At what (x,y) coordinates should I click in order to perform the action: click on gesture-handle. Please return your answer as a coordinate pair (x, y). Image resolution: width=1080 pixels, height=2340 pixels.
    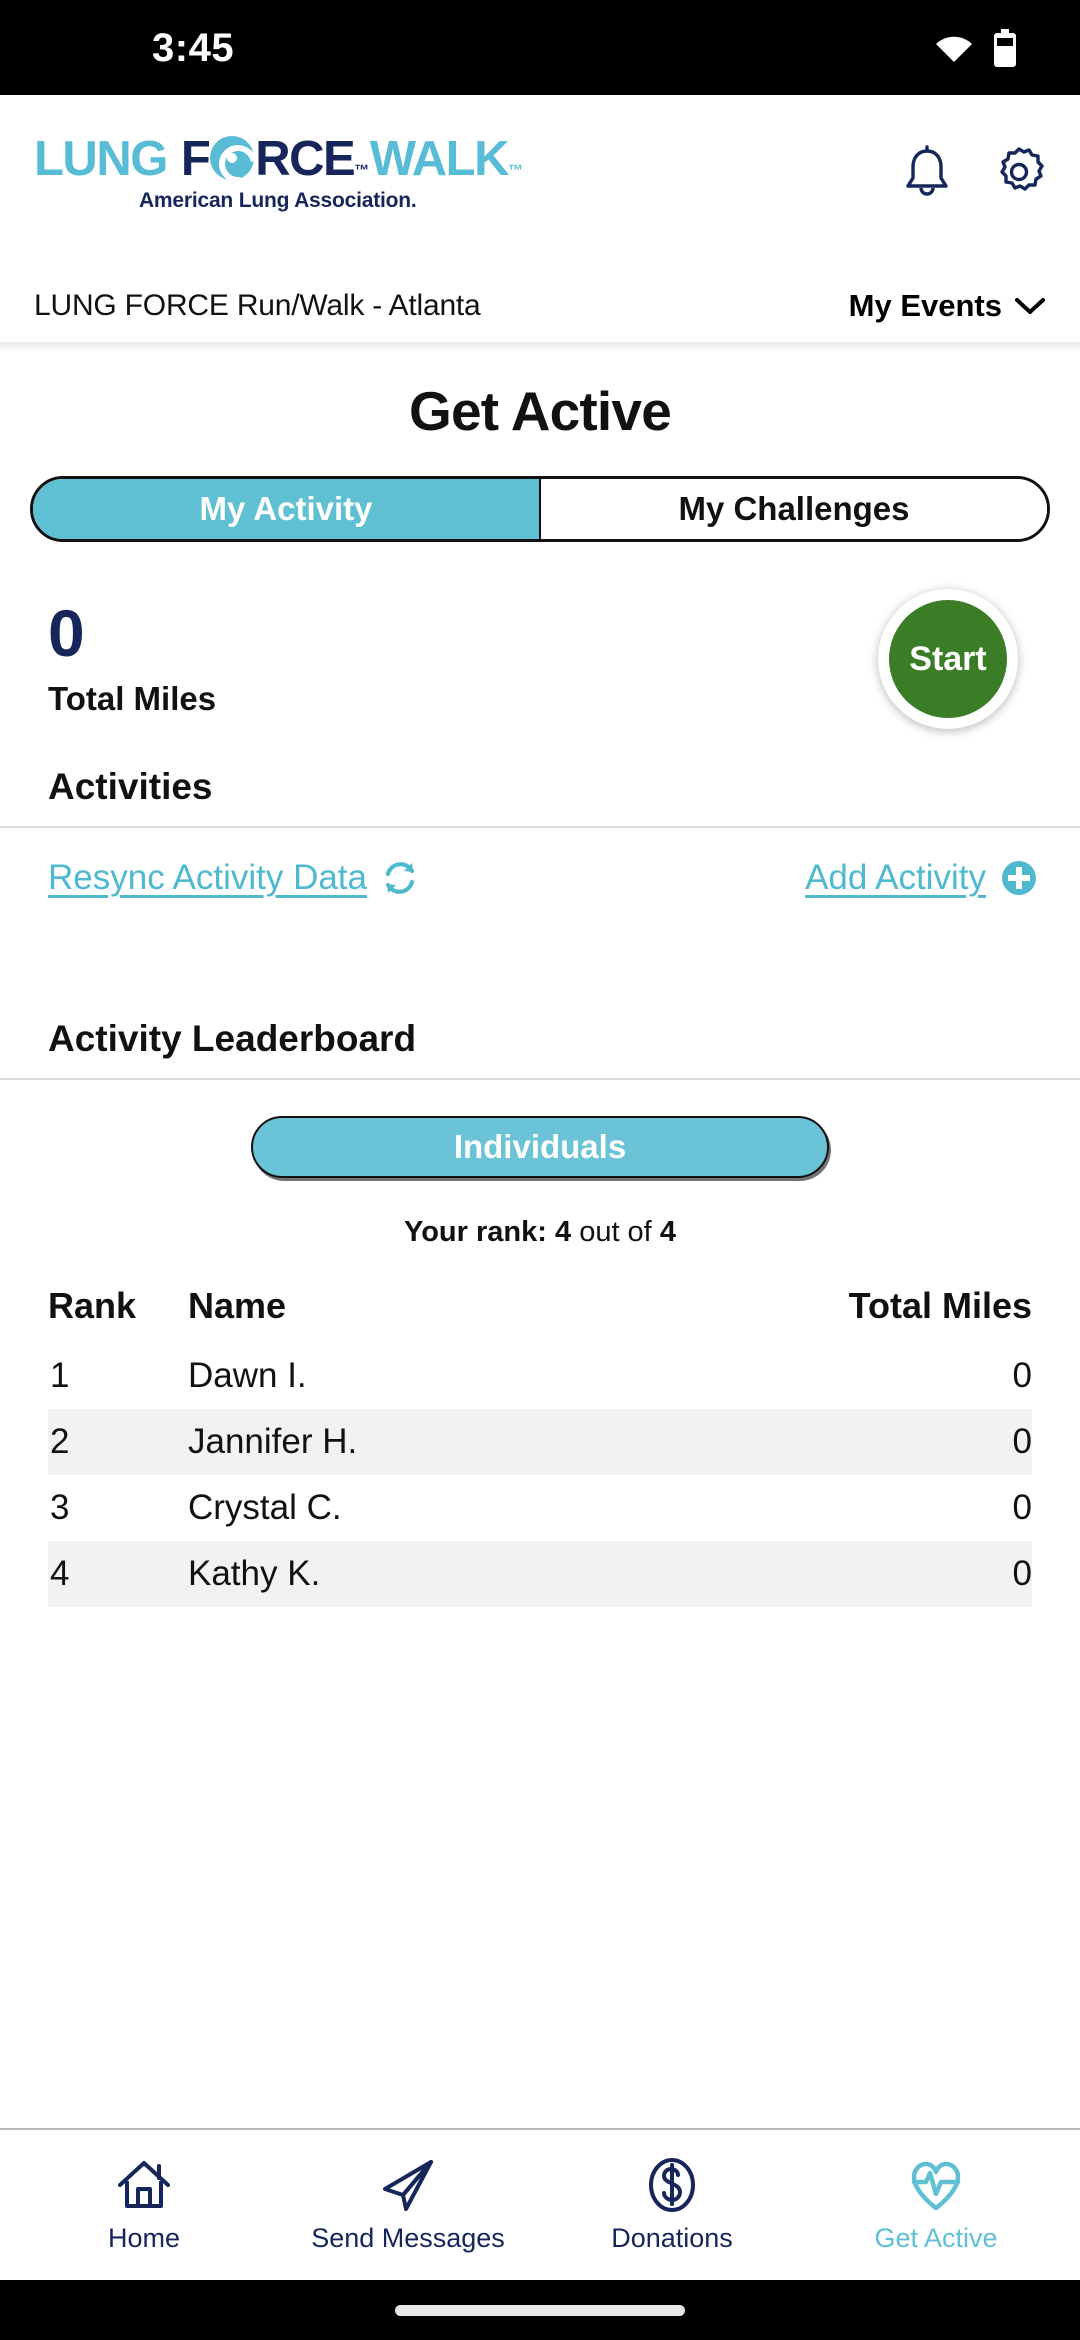
    Looking at the image, I should click on (540, 2310).